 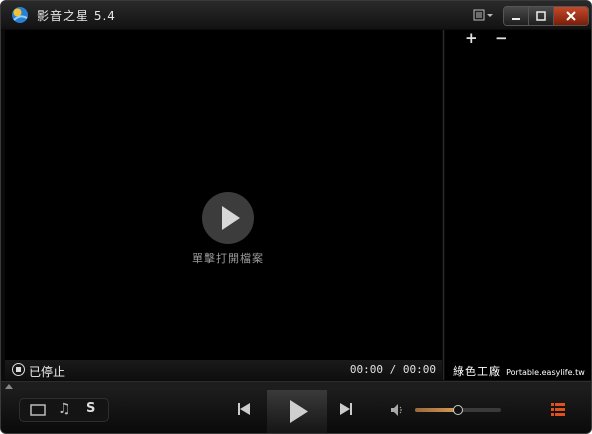 I want to click on status-bar: 已停止 00:00 / 00:00, so click(x=223, y=370).